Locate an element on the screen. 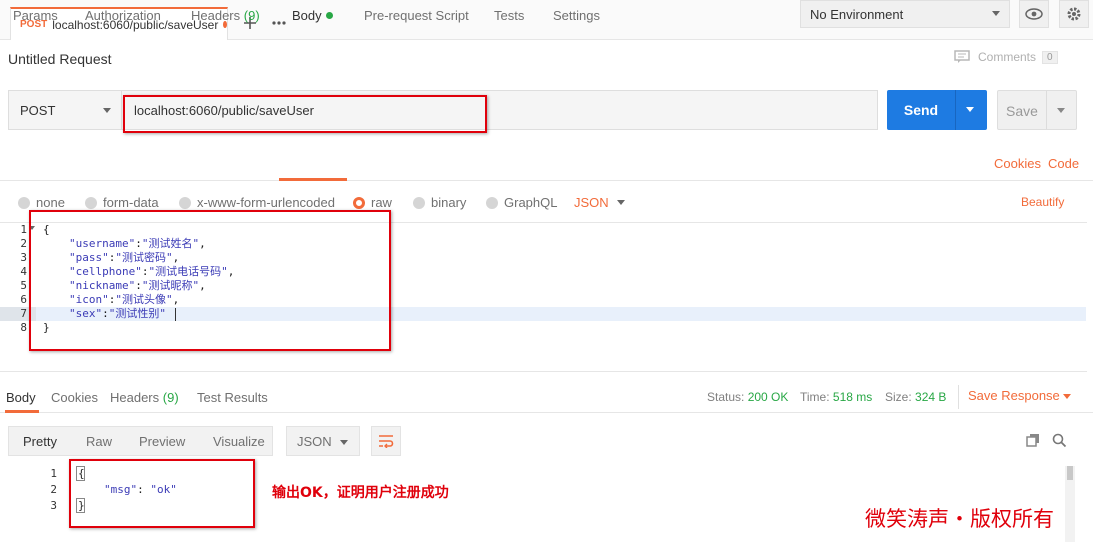 Image resolution: width=1093 pixels, height=542 pixels. view-raw: Raw is located at coordinates (99, 441).